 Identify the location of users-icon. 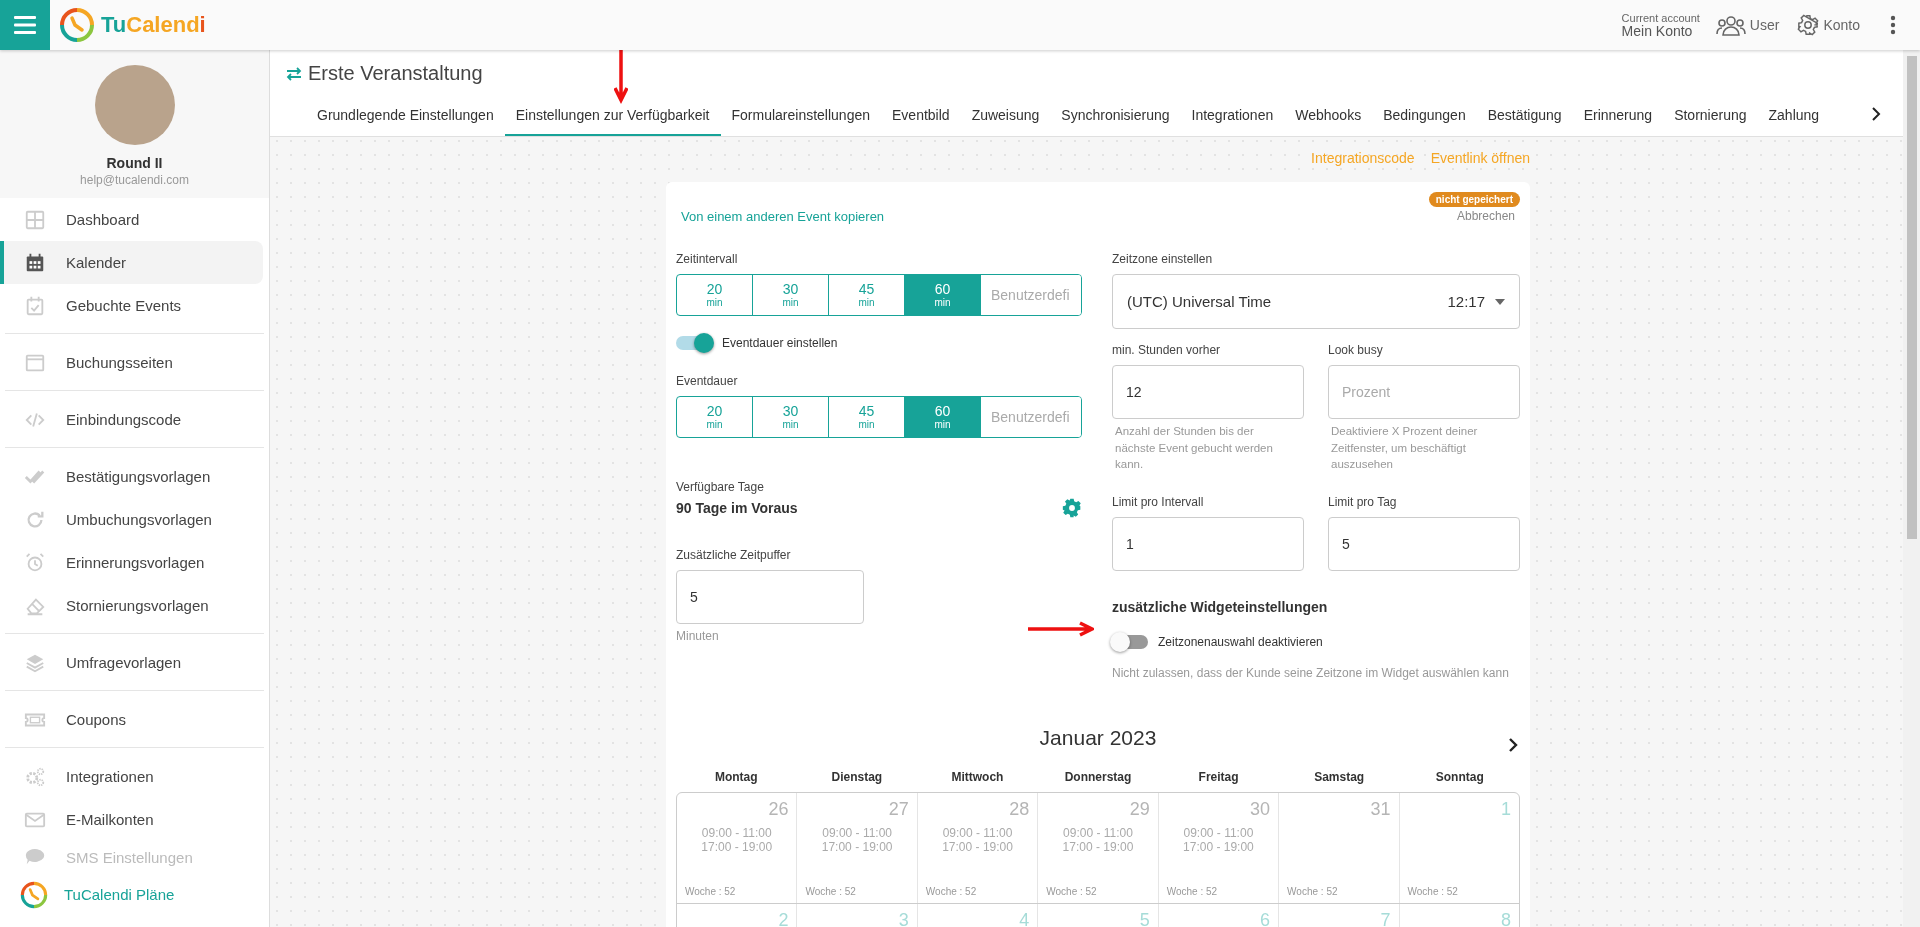
(1730, 25).